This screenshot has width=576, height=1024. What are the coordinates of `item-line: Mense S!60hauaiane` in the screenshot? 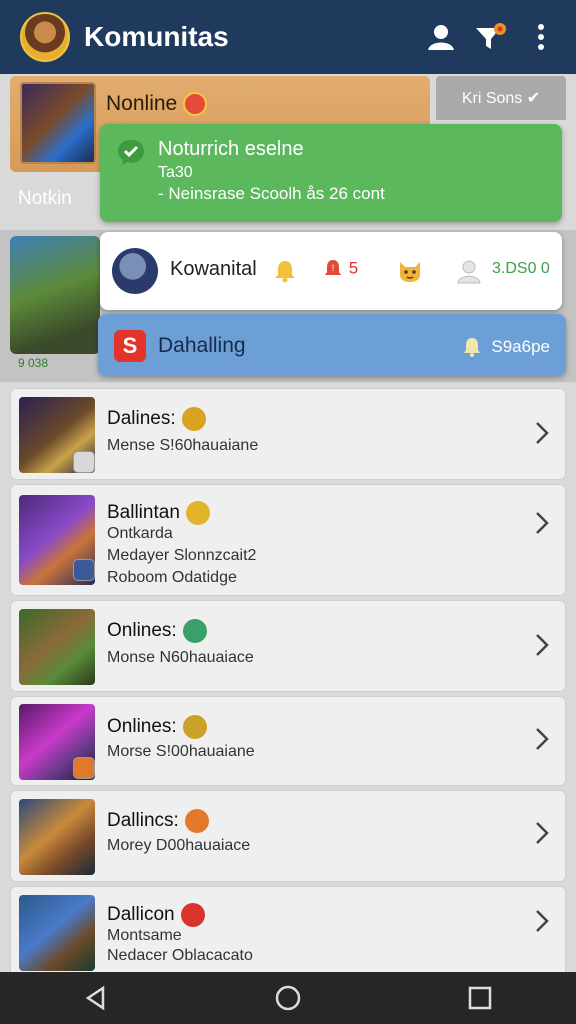 It's located at (183, 445).